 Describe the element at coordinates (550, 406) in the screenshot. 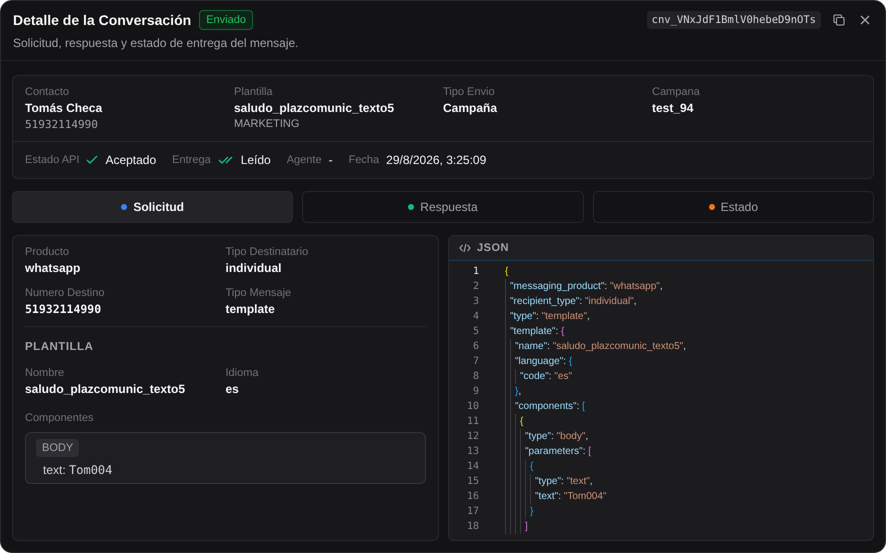

I see `code-line: "components": [` at that location.